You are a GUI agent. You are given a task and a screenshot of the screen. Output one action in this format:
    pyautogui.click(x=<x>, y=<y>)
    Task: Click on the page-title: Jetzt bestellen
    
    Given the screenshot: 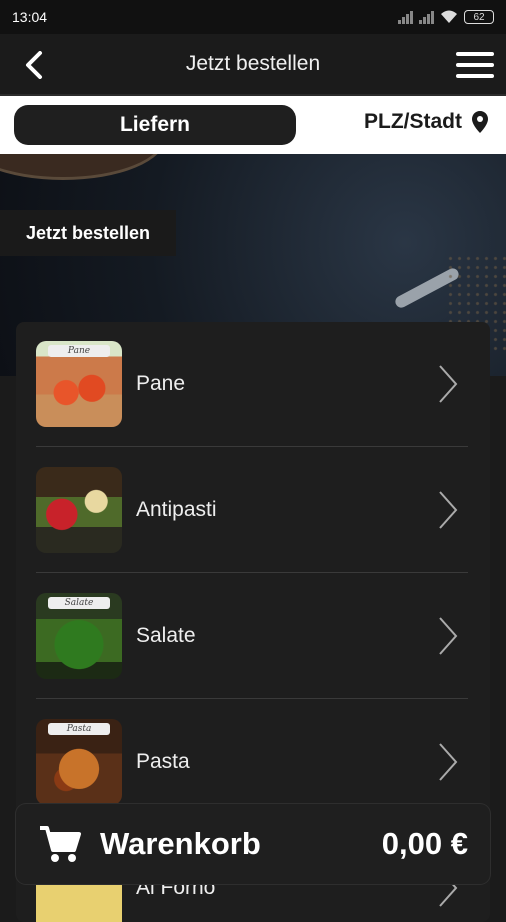 What is the action you would take?
    pyautogui.click(x=253, y=63)
    